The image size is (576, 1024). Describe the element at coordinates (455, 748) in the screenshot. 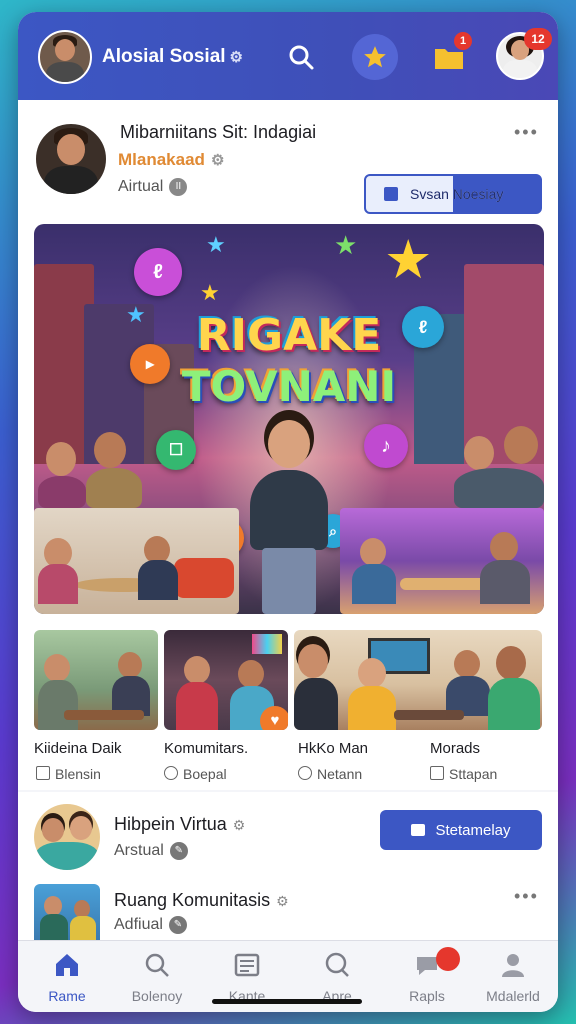

I see `thumbnail-title: Morads` at that location.